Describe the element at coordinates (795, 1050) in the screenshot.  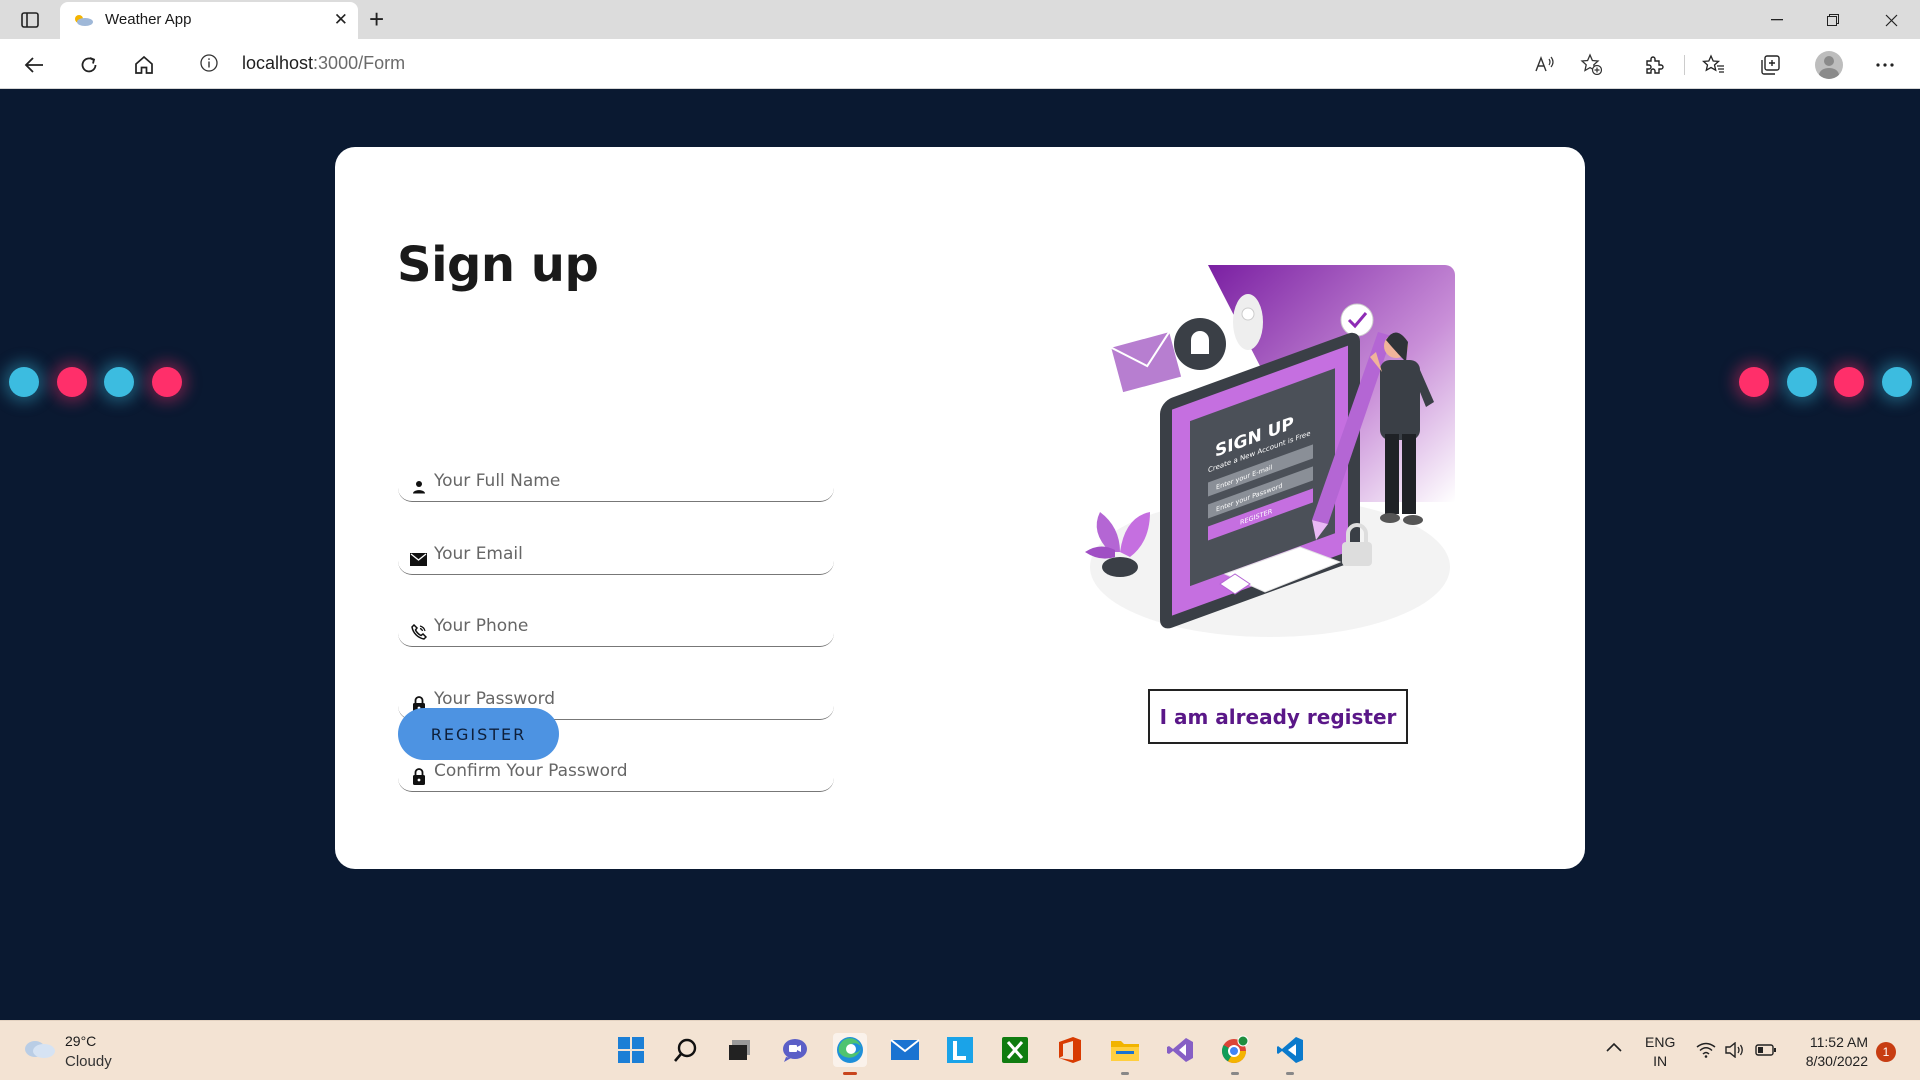
I see `teams-chat-icon` at that location.